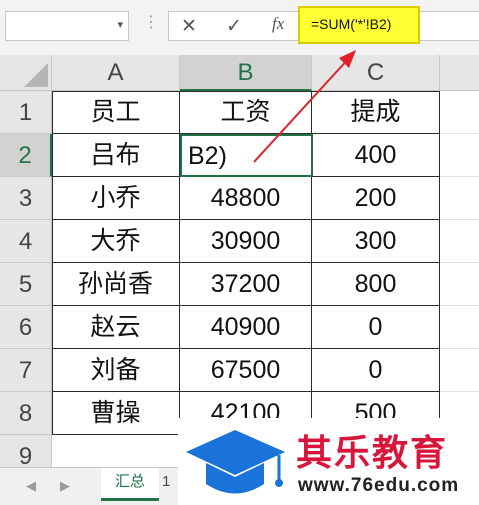  What do you see at coordinates (235, 462) in the screenshot?
I see `graduation-cap-icon` at bounding box center [235, 462].